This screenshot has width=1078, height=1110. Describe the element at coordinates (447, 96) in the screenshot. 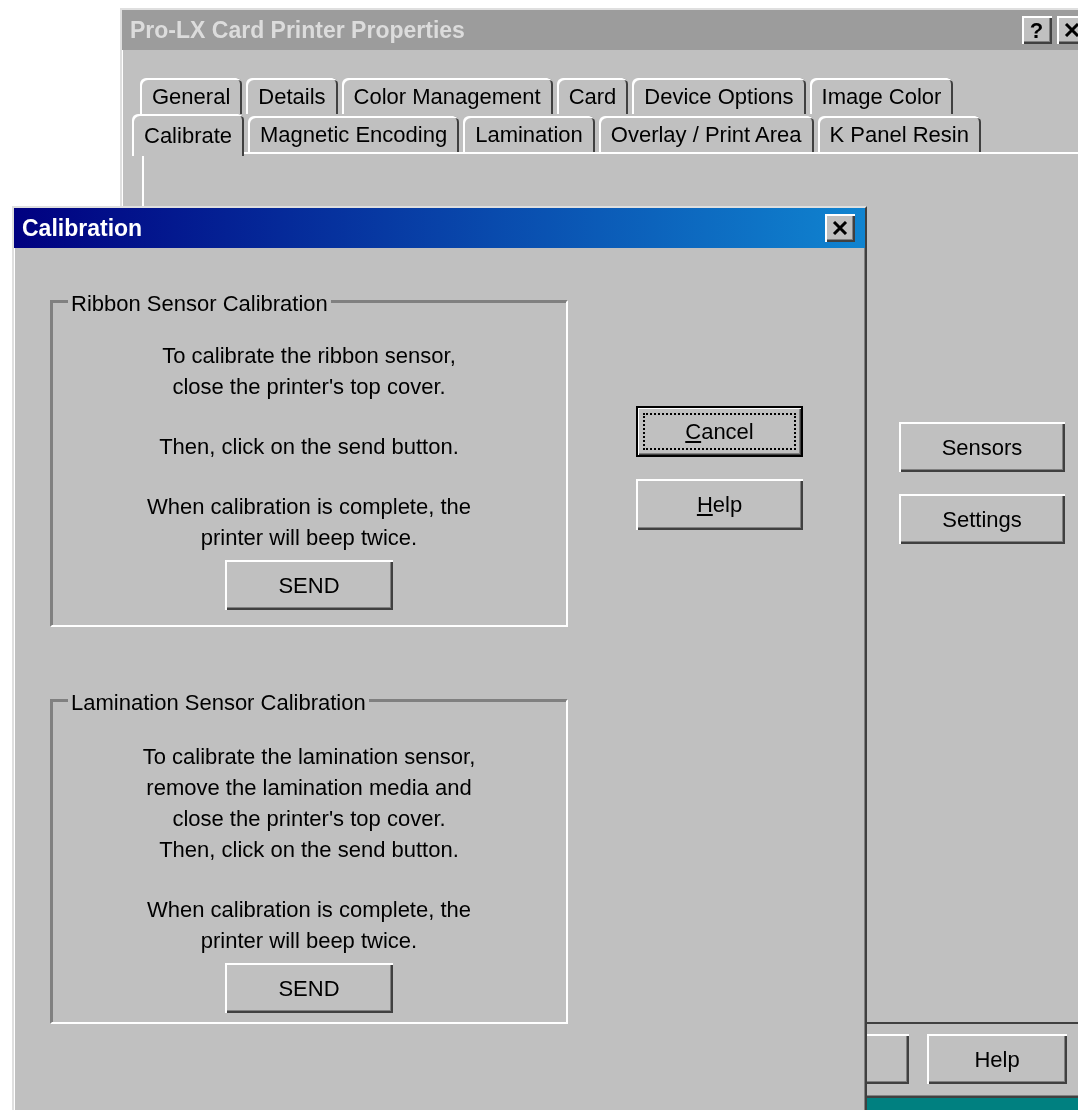

I see `tab: Color Management` at that location.